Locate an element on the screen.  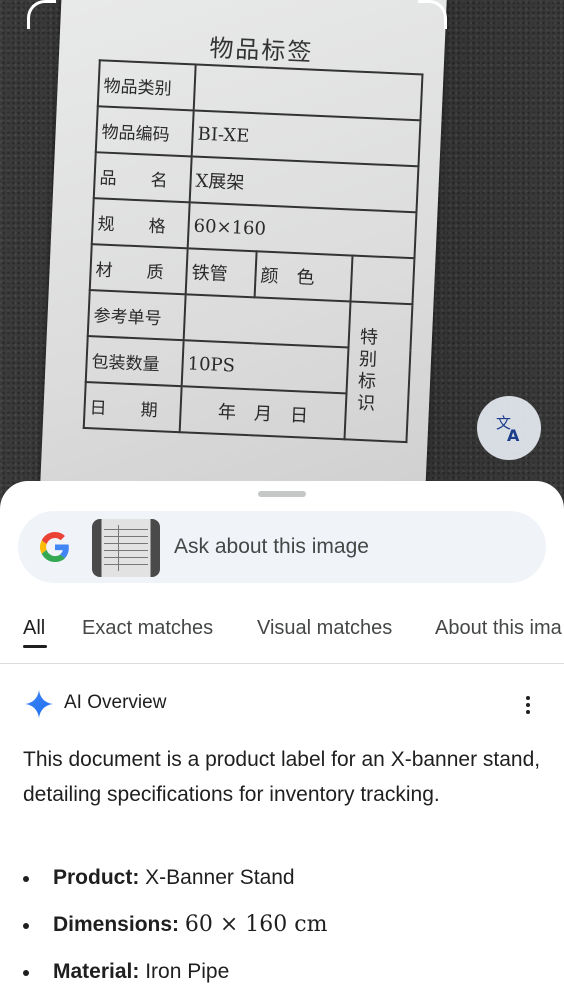
translate-icon: 文 A is located at coordinates (509, 428).